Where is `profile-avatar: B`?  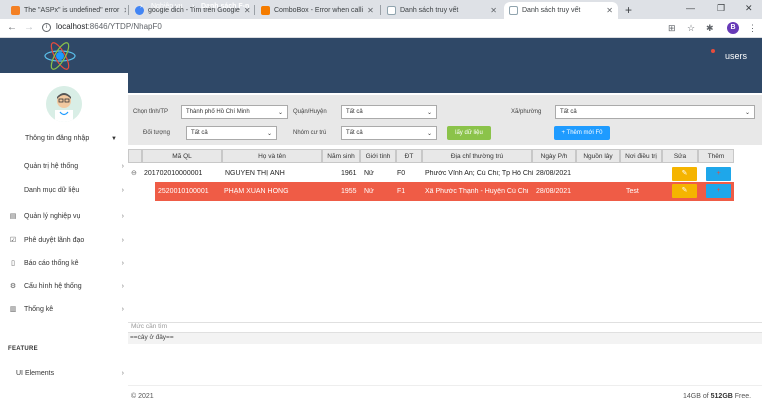 profile-avatar: B is located at coordinates (733, 28).